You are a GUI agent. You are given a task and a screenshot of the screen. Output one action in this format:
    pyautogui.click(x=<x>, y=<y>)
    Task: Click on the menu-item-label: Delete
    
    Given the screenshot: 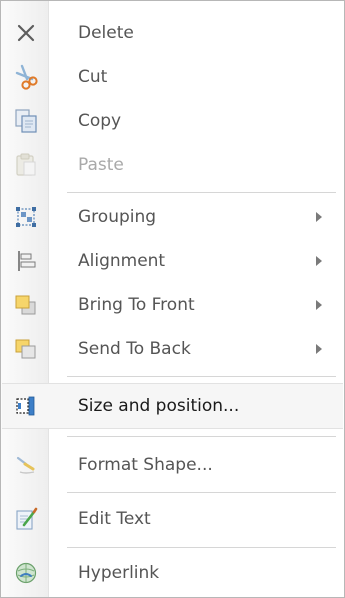 What is the action you would take?
    pyautogui.click(x=106, y=33)
    